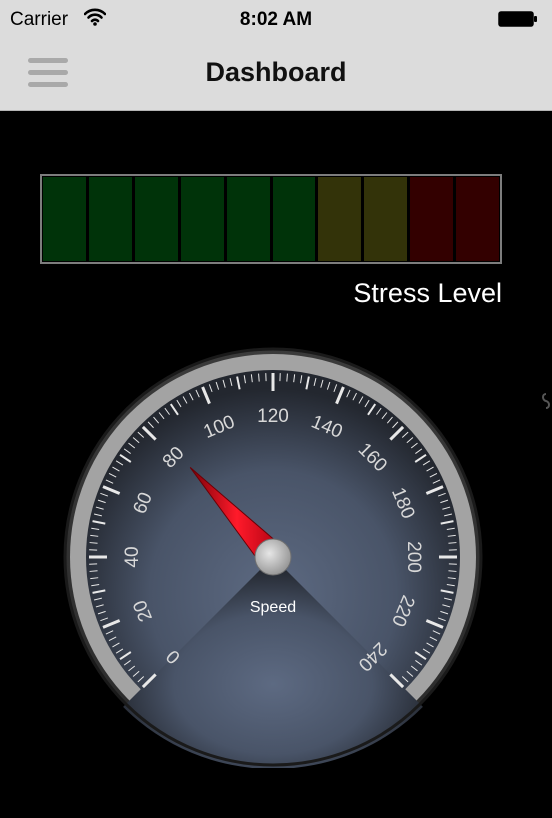  What do you see at coordinates (271, 219) in the screenshot?
I see `stress-level-meter` at bounding box center [271, 219].